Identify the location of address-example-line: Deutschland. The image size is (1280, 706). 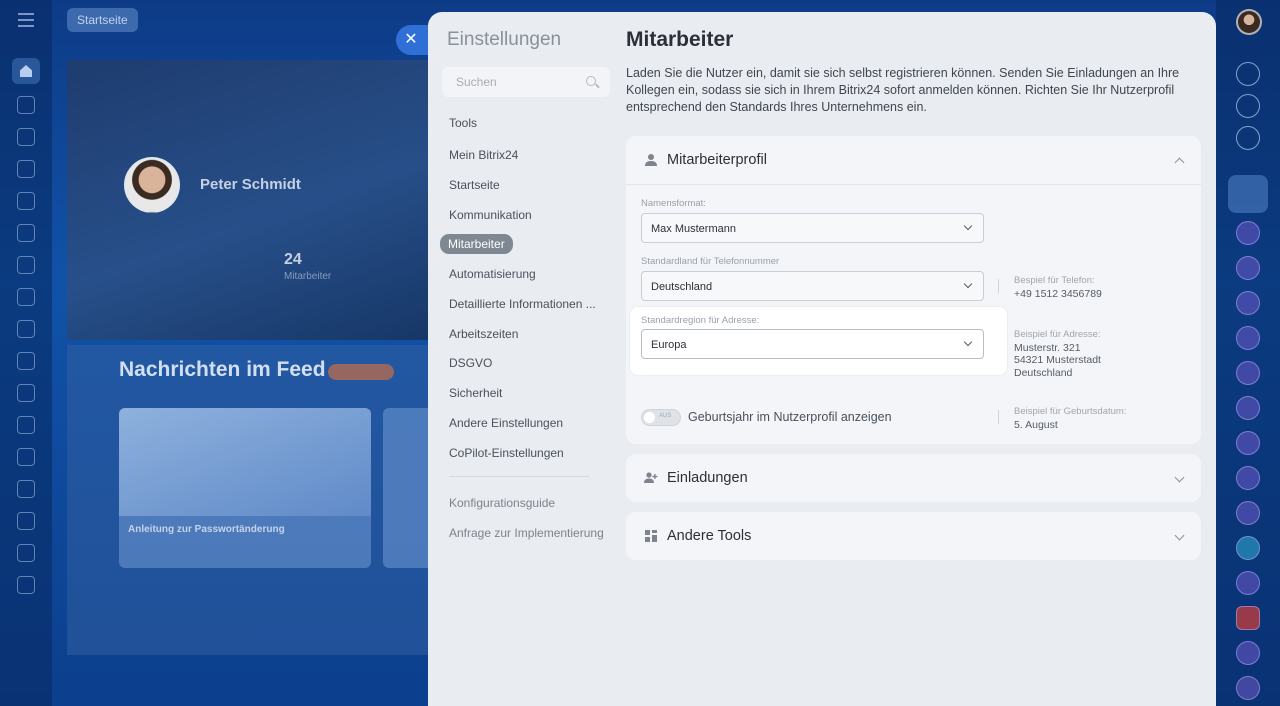
(1043, 372).